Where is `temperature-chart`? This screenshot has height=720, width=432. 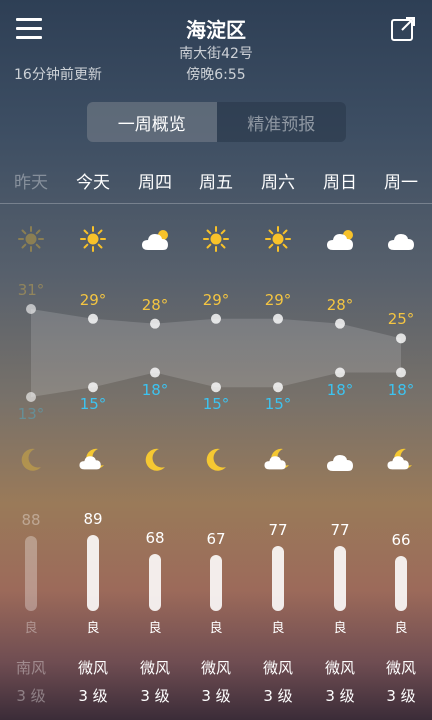
temperature-chart is located at coordinates (216, 353).